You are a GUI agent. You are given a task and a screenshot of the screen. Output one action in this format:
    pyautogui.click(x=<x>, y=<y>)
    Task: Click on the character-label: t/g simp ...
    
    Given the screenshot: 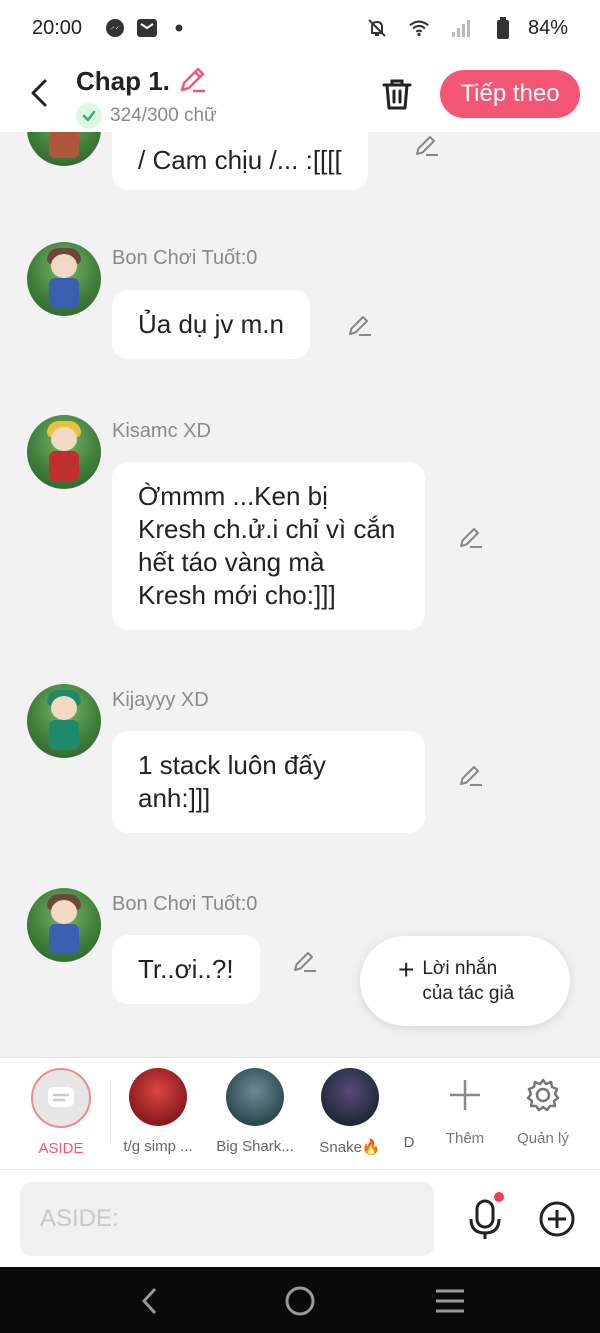 What is the action you would take?
    pyautogui.click(x=158, y=1146)
    